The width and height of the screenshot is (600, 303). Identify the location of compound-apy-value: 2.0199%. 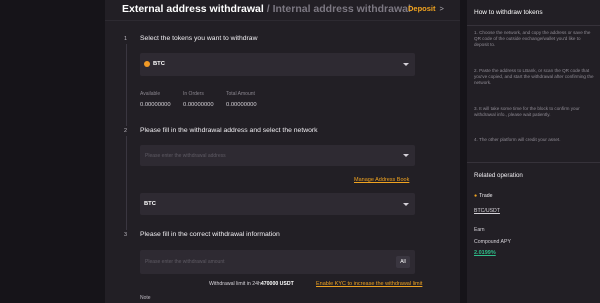
(485, 253).